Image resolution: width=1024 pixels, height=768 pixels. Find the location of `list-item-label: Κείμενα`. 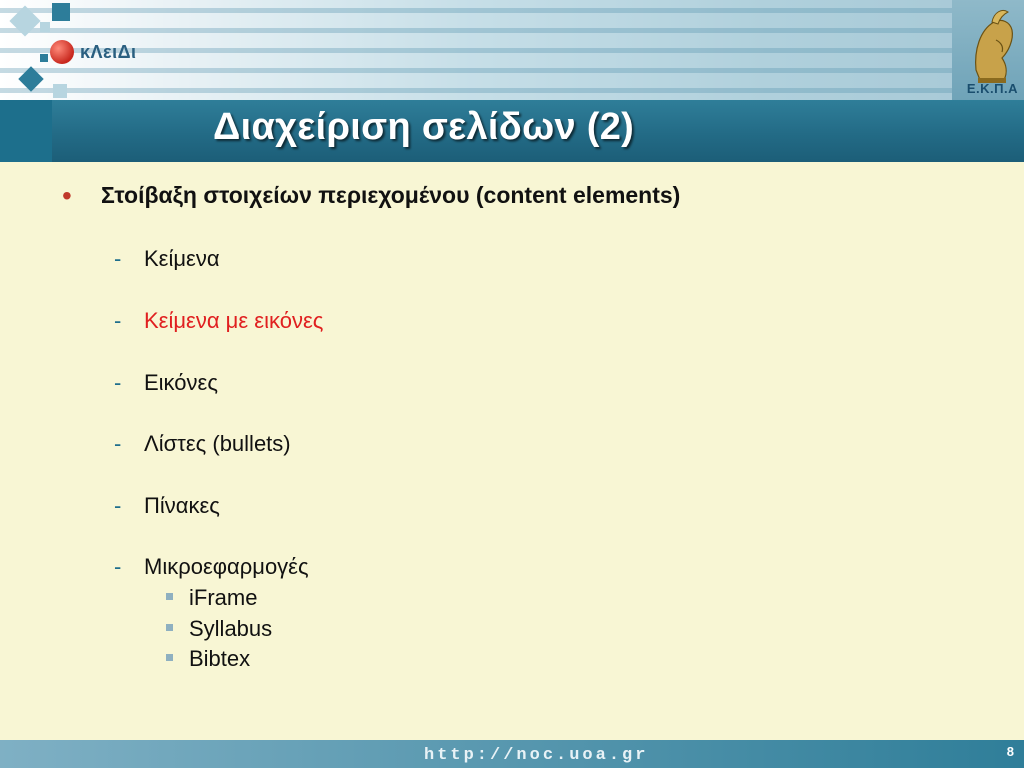

list-item-label: Κείμενα is located at coordinates (182, 258).